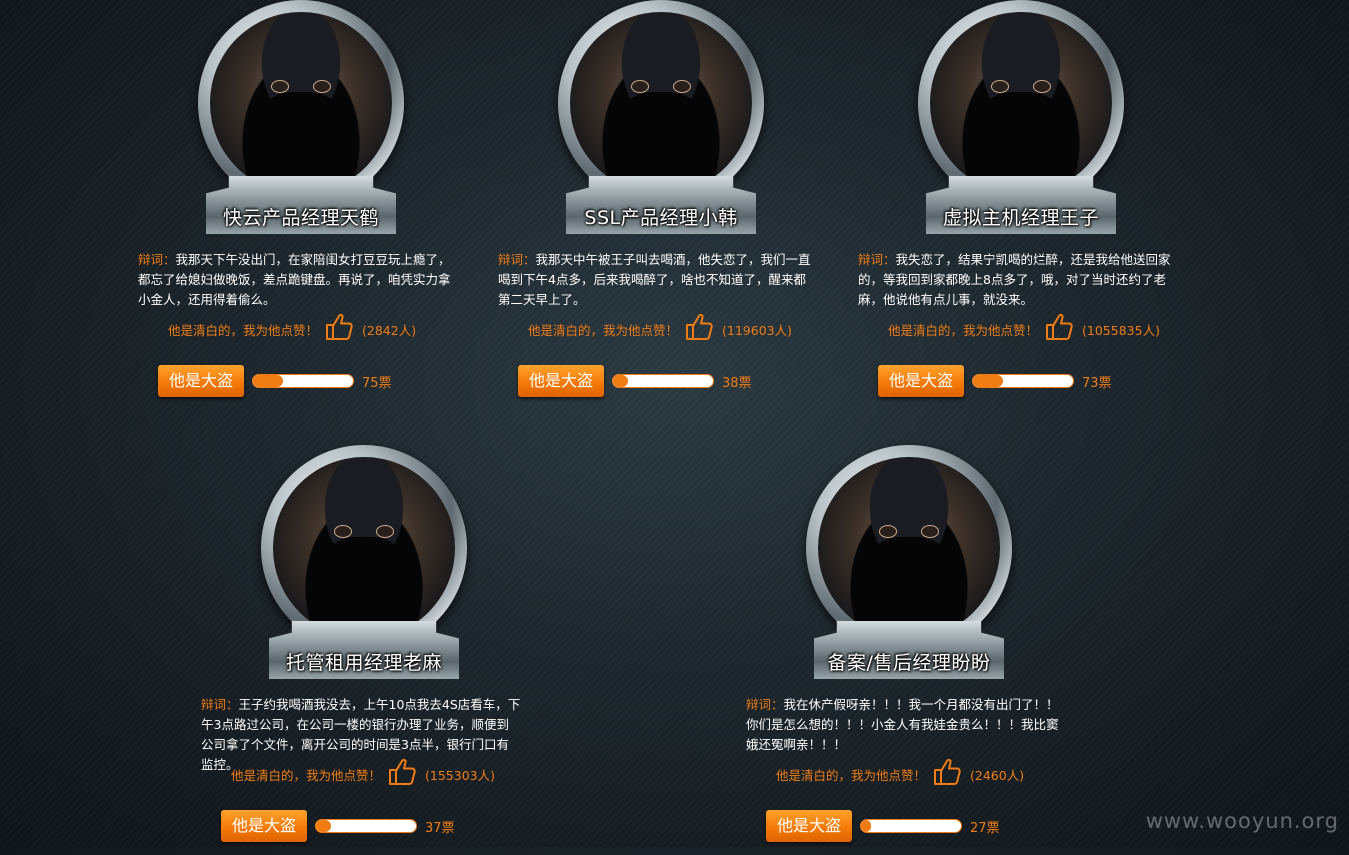  What do you see at coordinates (1121, 330) in the screenshot?
I see `like-count: (1055835人)` at bounding box center [1121, 330].